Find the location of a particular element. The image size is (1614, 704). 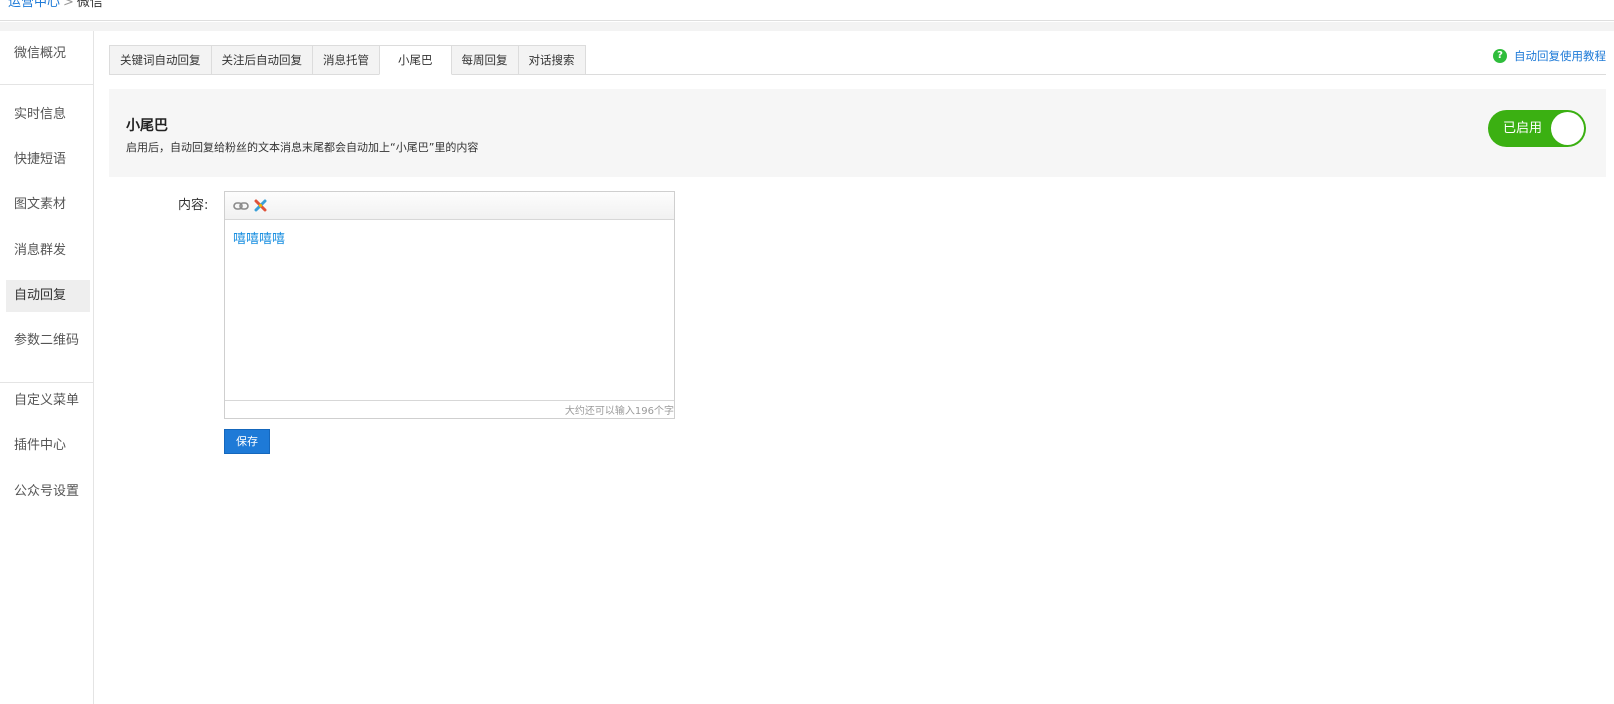

tab-keyword-reply: 关键词自动回复 is located at coordinates (160, 60).